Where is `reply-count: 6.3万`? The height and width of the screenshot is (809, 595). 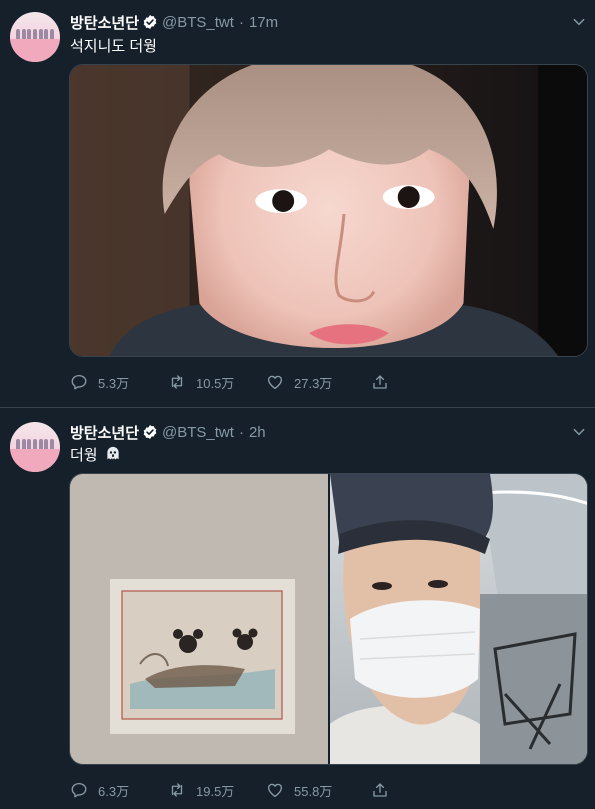 reply-count: 6.3万 is located at coordinates (114, 791).